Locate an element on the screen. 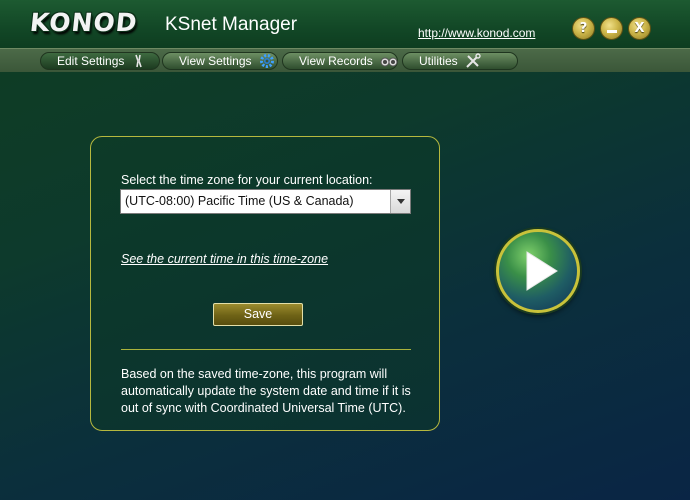 The height and width of the screenshot is (500, 690). play-icon is located at coordinates (542, 271).